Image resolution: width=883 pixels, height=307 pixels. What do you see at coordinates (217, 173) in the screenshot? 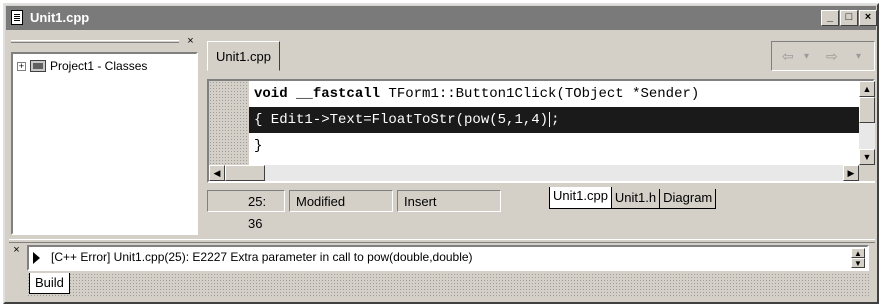
I see `scroll-left-arrow-icon: ◀` at bounding box center [217, 173].